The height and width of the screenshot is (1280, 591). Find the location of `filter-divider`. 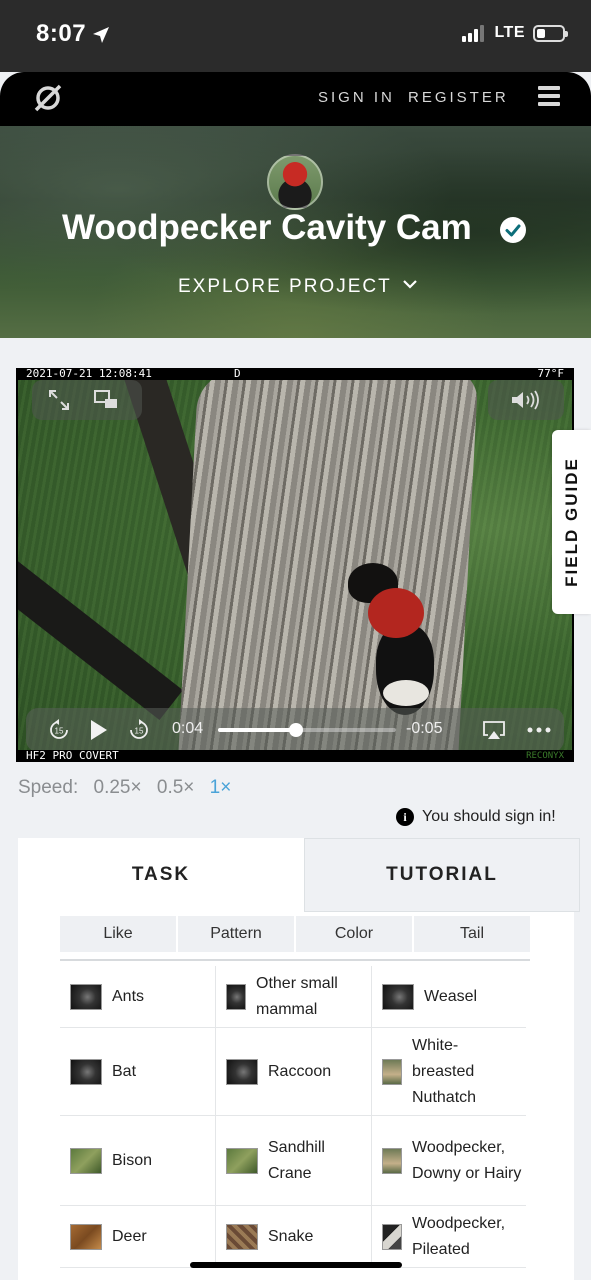

filter-divider is located at coordinates (295, 960).